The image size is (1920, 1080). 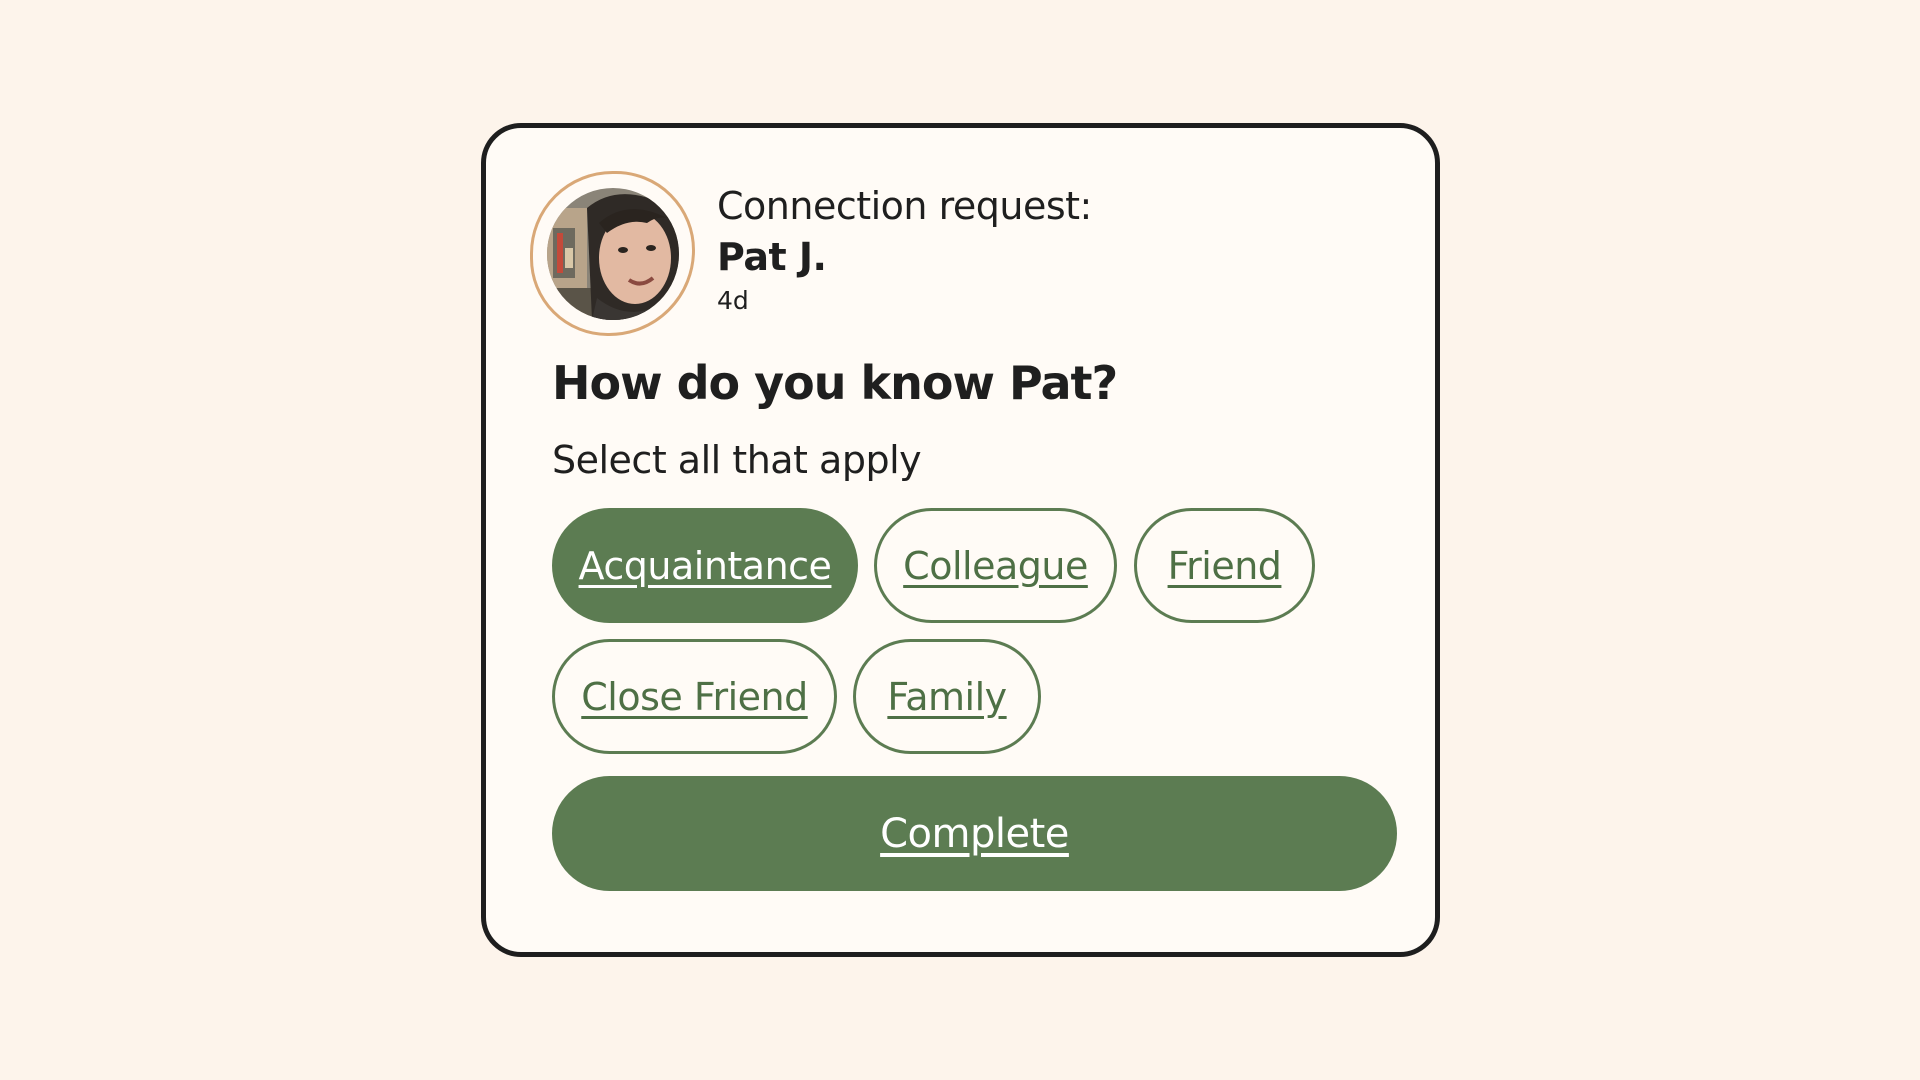 I want to click on avatar-photo, so click(x=612, y=253).